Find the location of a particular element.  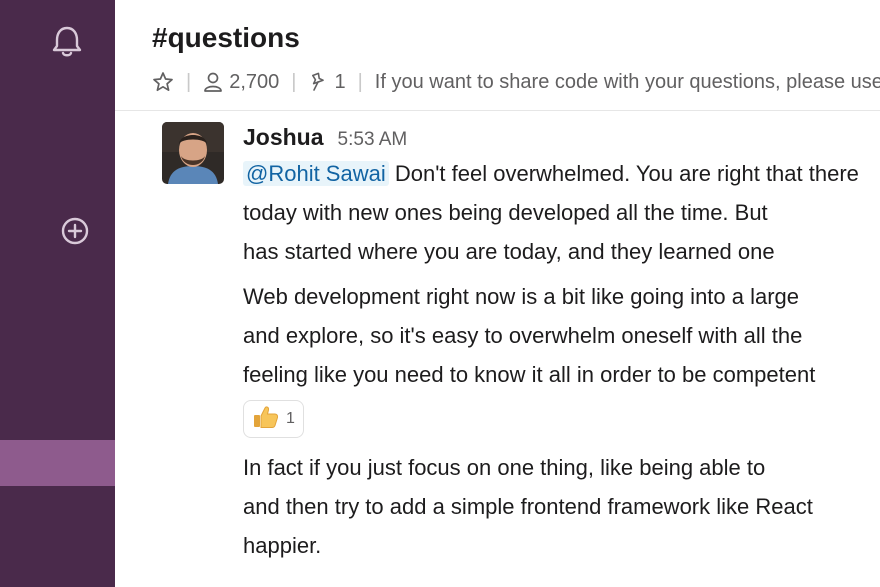

pin-icon is located at coordinates (318, 82).